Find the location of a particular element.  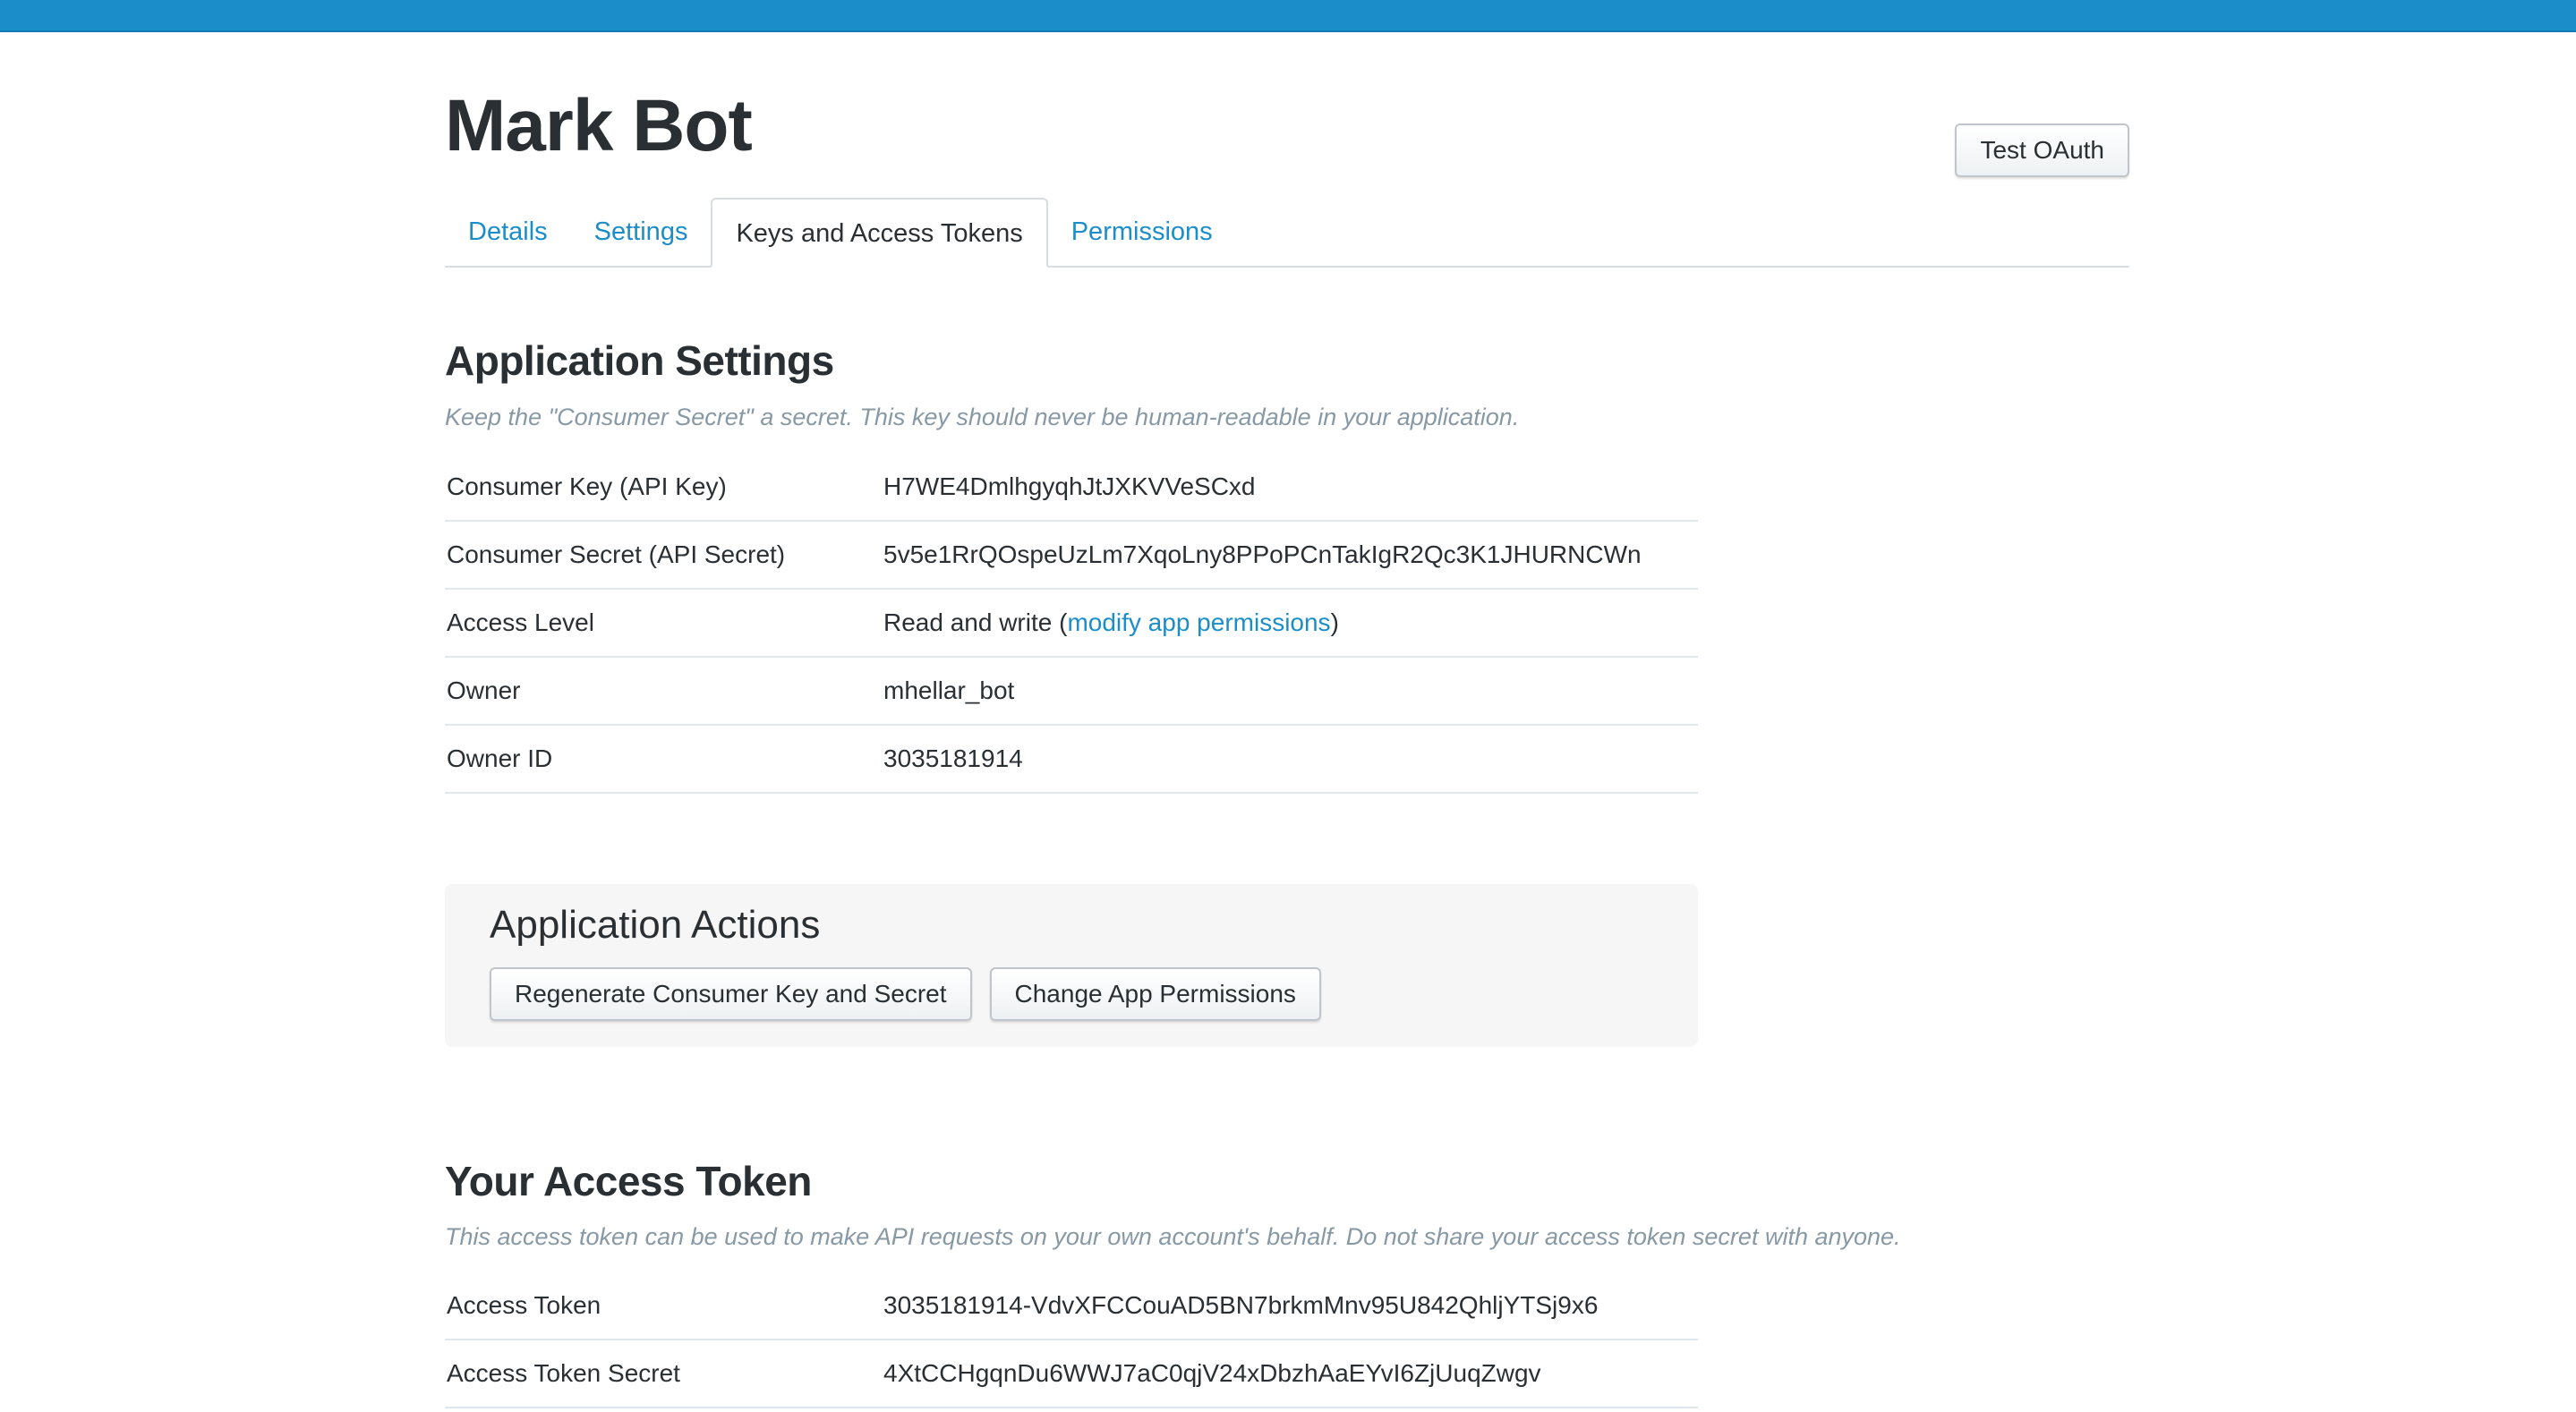

access-level-suffix: ) is located at coordinates (1334, 622).